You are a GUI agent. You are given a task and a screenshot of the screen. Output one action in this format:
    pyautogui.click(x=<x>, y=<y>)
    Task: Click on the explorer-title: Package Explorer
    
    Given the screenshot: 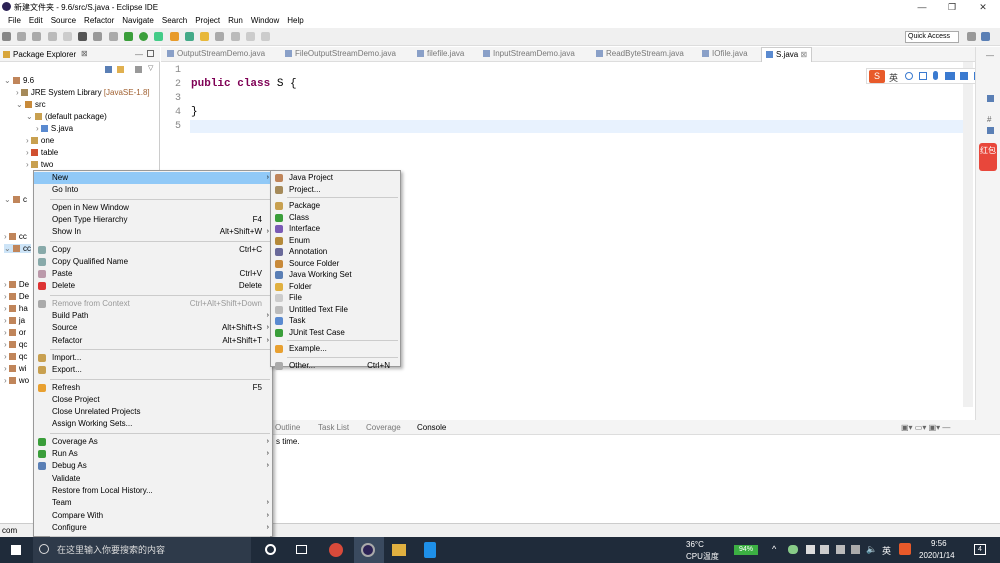 What is the action you would take?
    pyautogui.click(x=44, y=54)
    